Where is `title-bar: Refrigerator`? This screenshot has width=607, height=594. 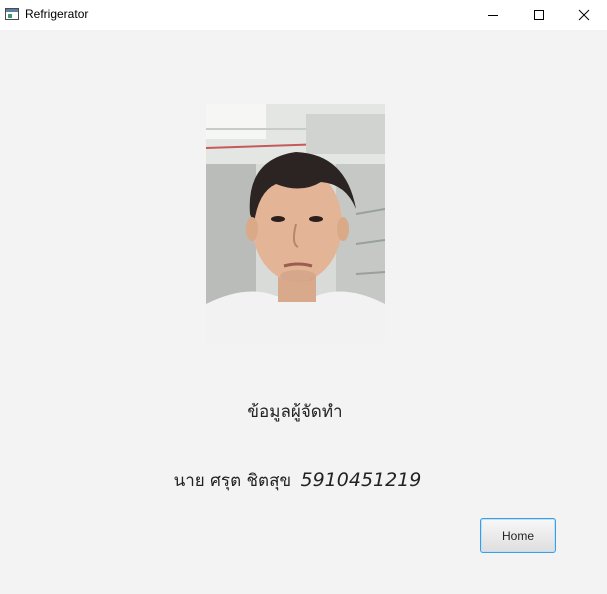 title-bar: Refrigerator is located at coordinates (303, 15).